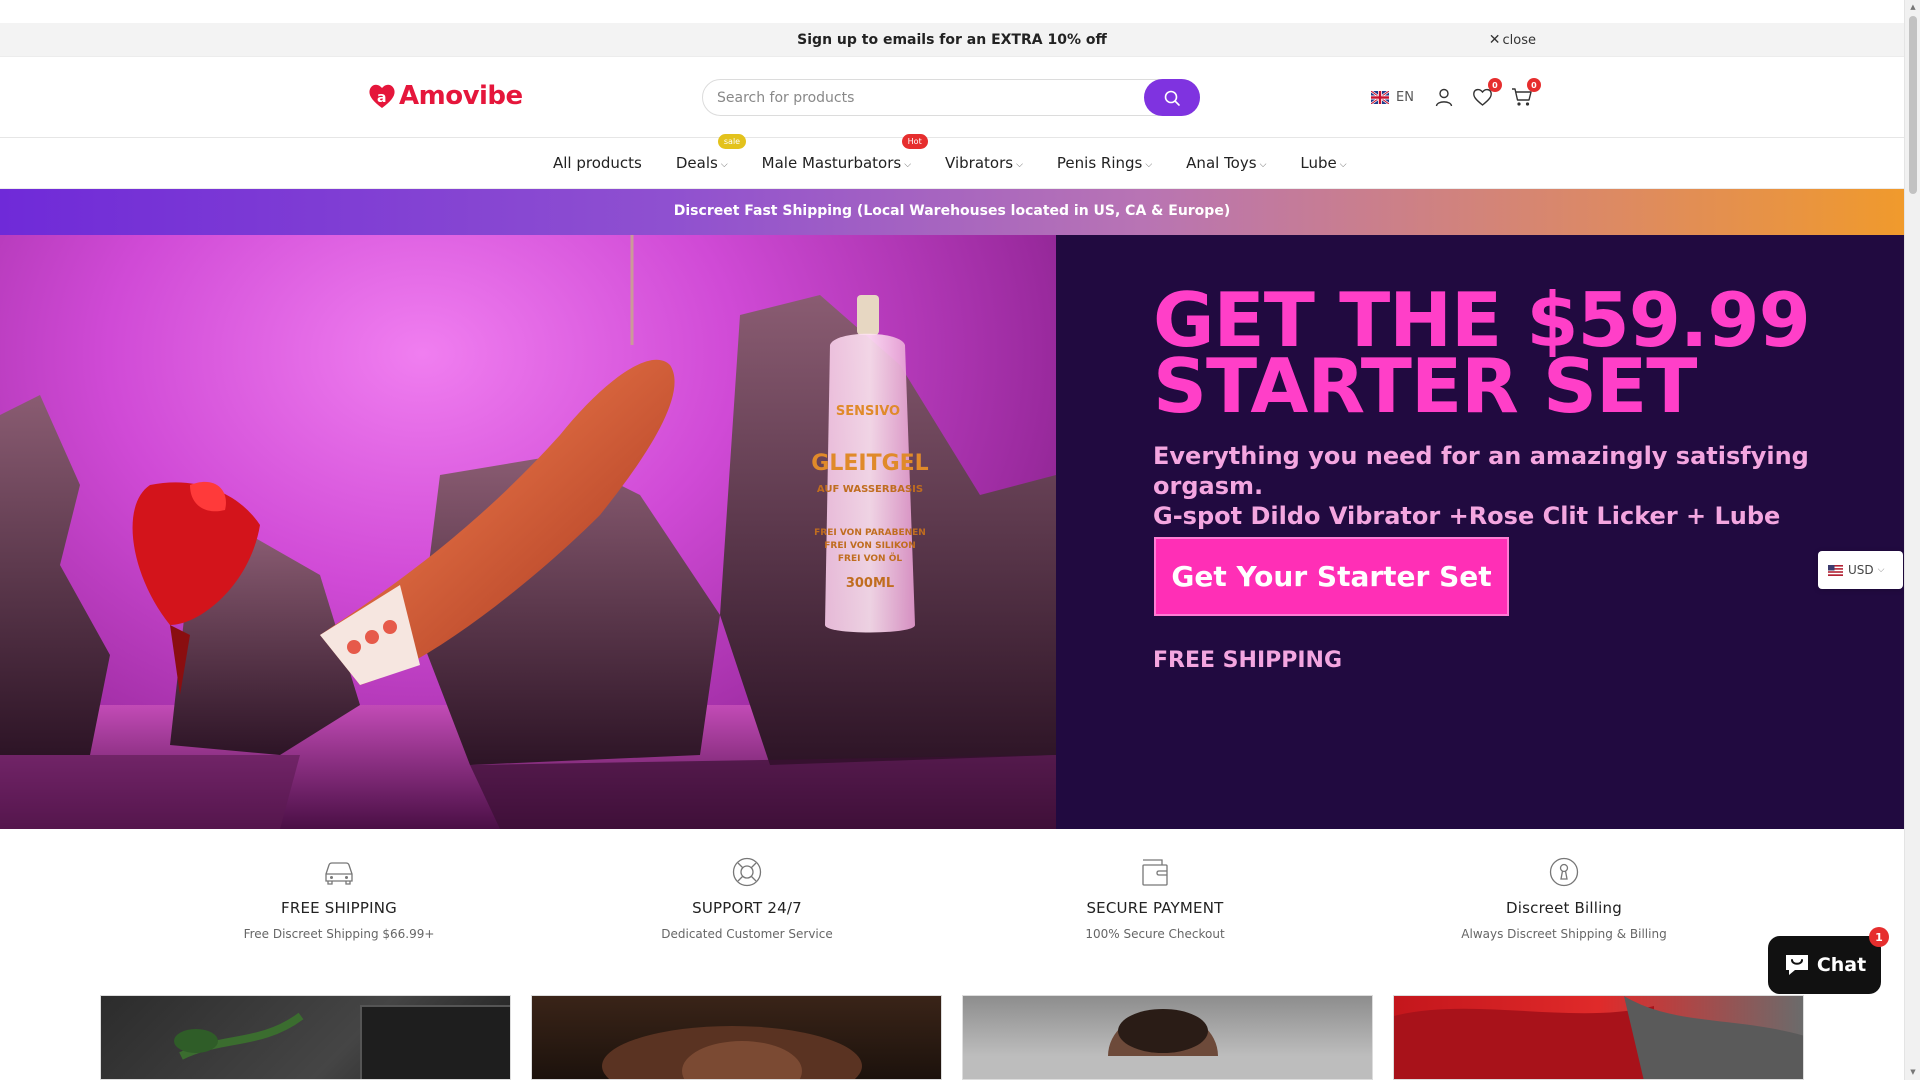  Describe the element at coordinates (1525, 93) in the screenshot. I see `cart-button: 0` at that location.